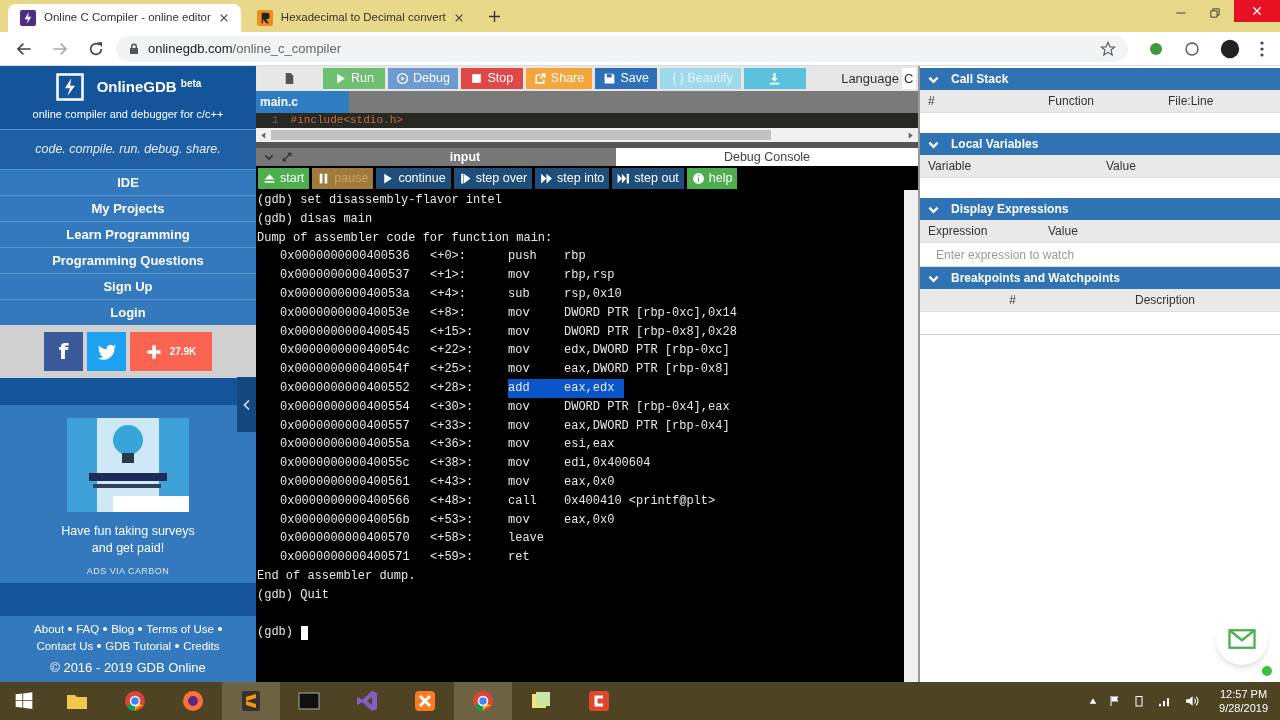 Image resolution: width=1280 pixels, height=720 pixels. Describe the element at coordinates (293, 595) in the screenshot. I see `console-line: (gdb) Quit` at that location.